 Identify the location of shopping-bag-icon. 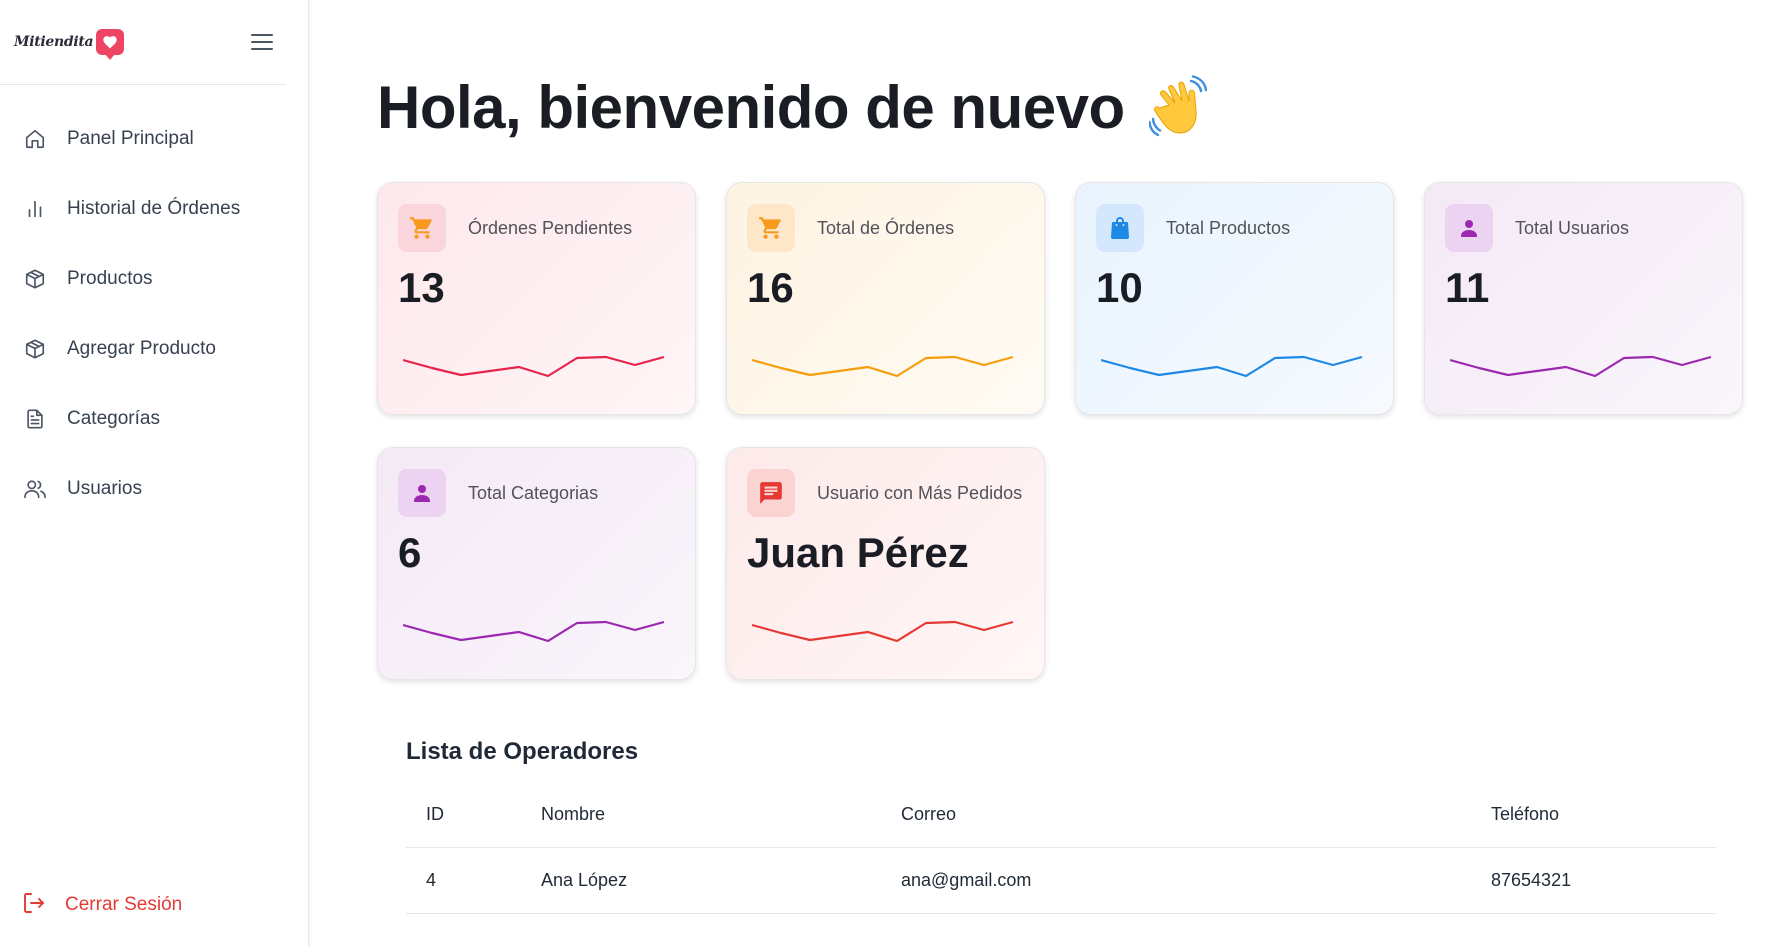
(1120, 228).